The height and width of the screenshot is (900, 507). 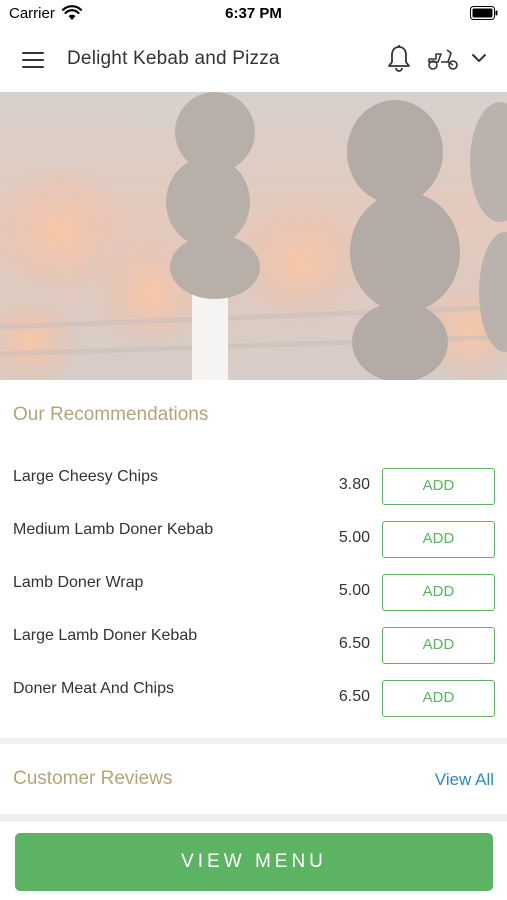 I want to click on item-name: Doner Meat And Chips, so click(x=93, y=688).